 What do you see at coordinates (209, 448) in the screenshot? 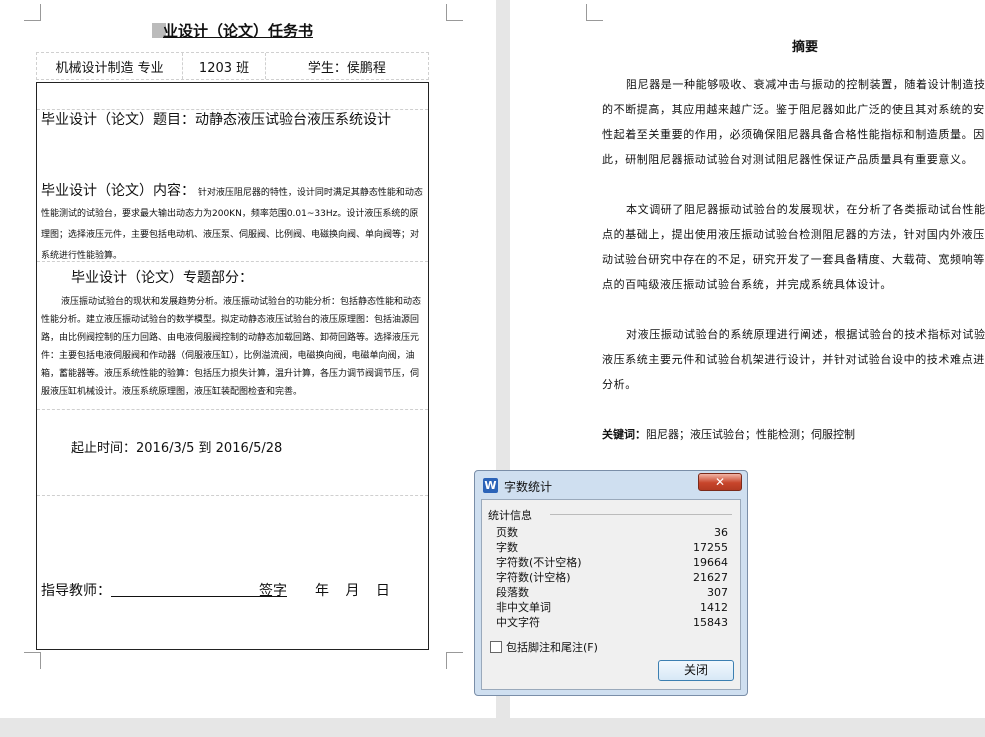
I see `period-value: 2016/3/5 到 2016/5/28` at bounding box center [209, 448].